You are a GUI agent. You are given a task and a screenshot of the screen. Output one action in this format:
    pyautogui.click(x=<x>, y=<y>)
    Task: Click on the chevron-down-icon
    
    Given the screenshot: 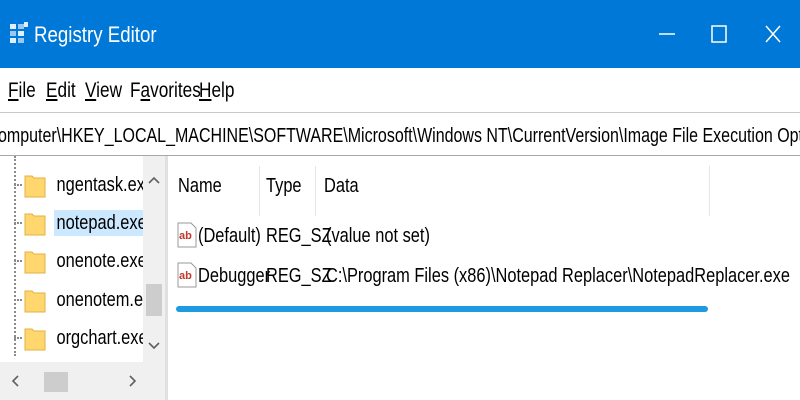 What is the action you would take?
    pyautogui.click(x=154, y=346)
    